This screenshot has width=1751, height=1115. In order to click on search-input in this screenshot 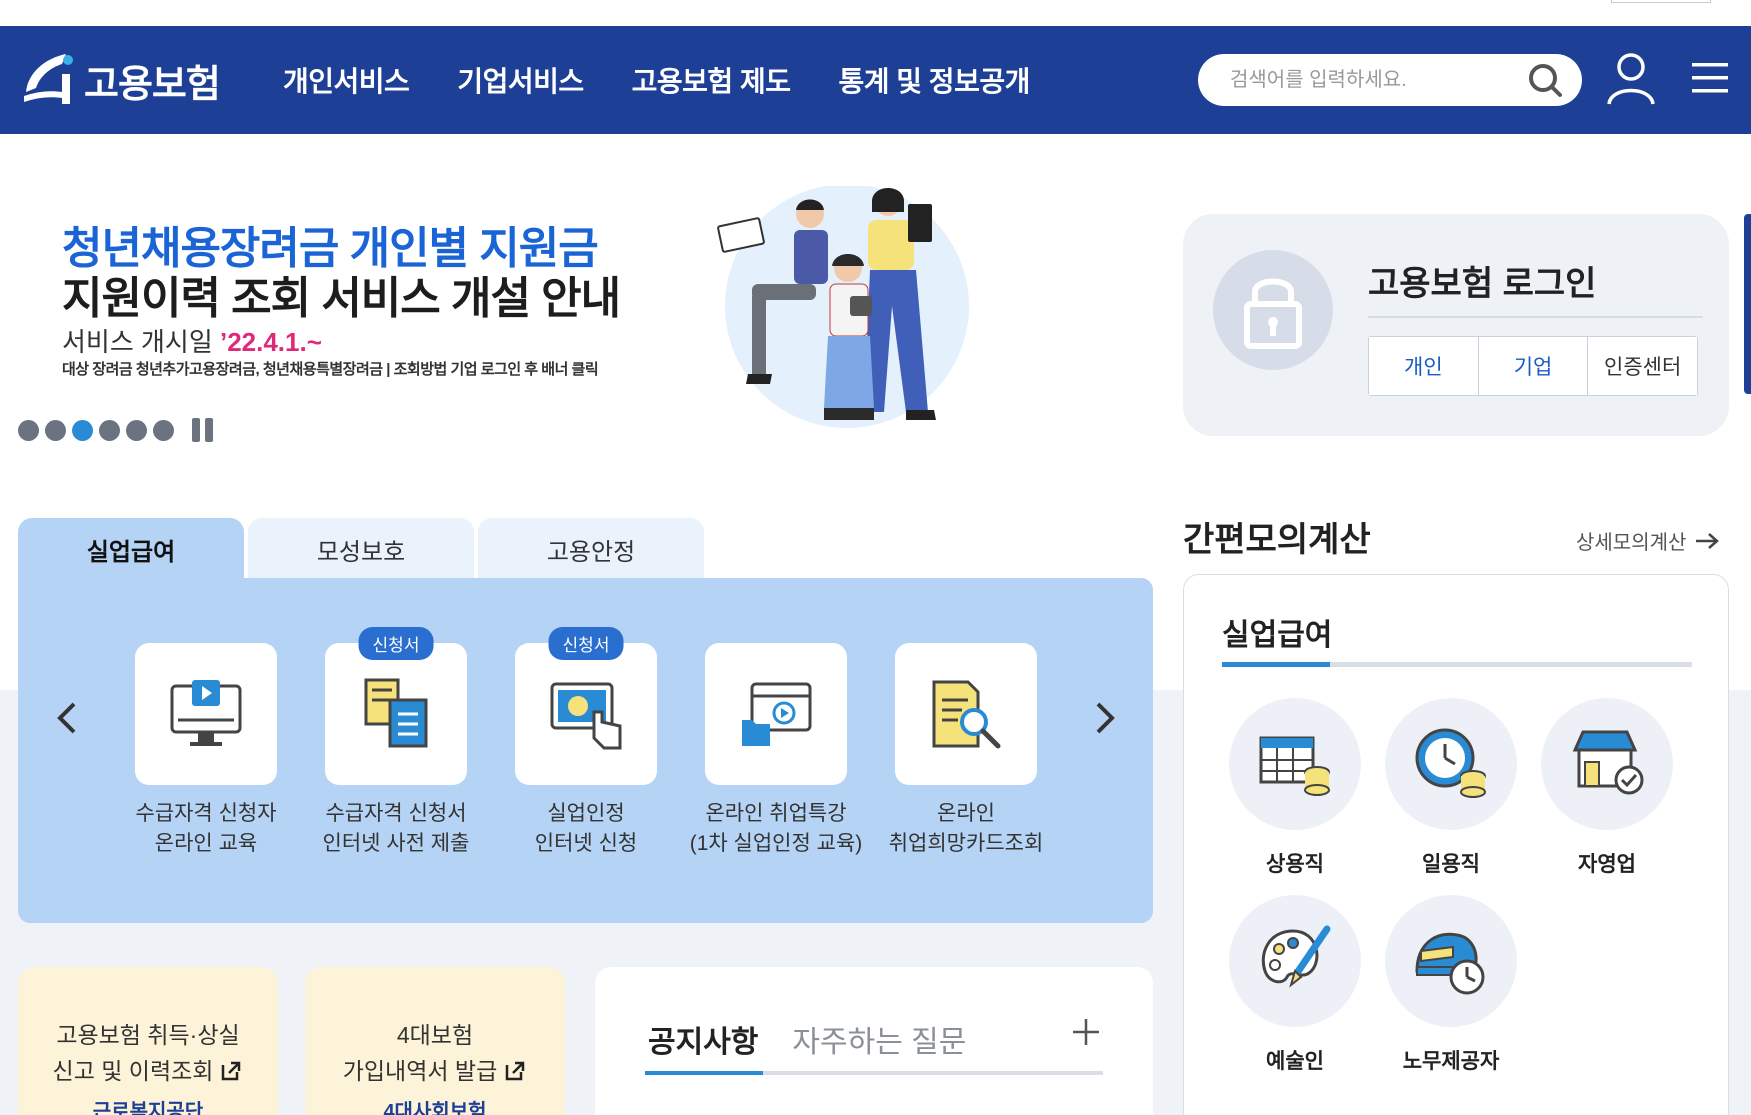, I will do `click(1375, 80)`.